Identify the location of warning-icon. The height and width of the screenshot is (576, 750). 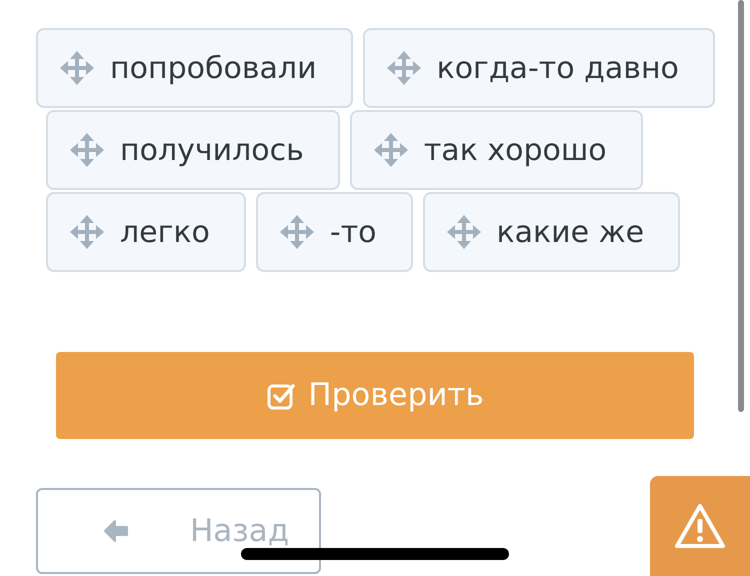
(700, 526).